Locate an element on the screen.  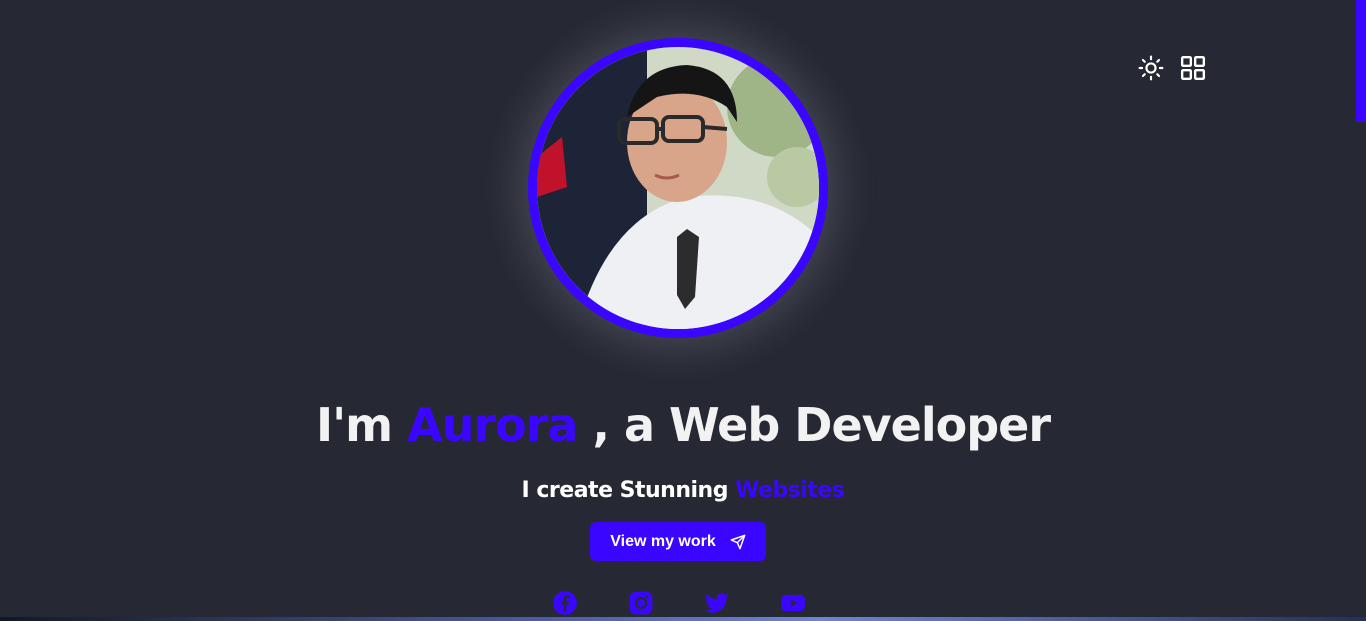
view-work-label: View my work is located at coordinates (663, 541).